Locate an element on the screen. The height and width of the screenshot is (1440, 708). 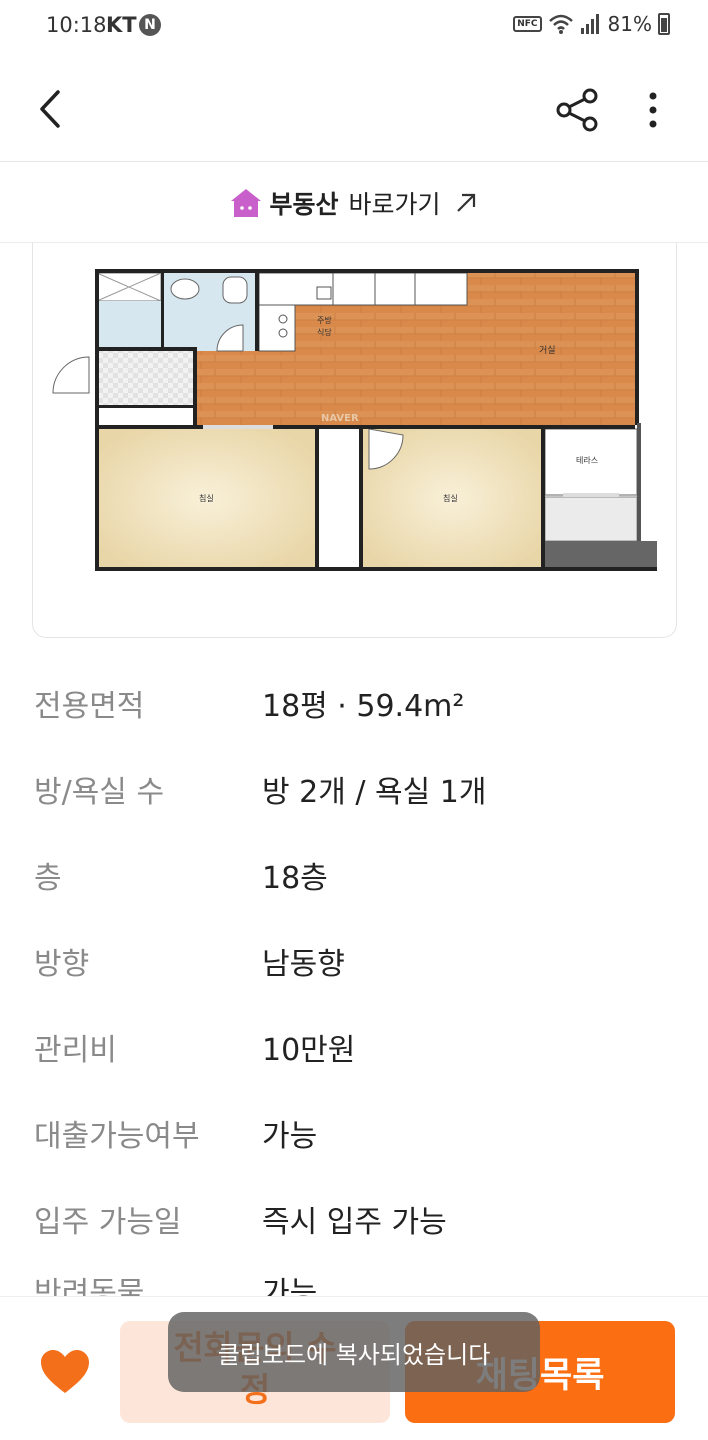
status-carrier: KT is located at coordinates (121, 25).